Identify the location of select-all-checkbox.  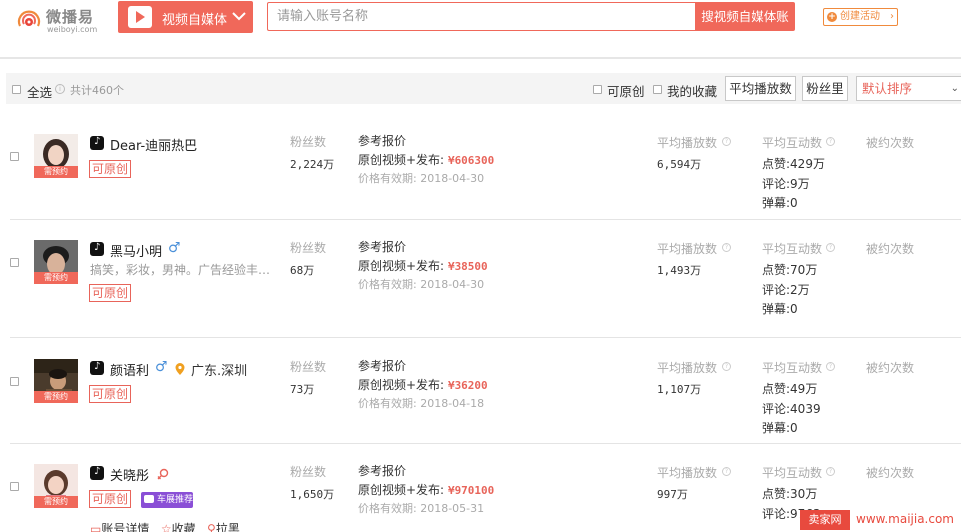
(16, 89).